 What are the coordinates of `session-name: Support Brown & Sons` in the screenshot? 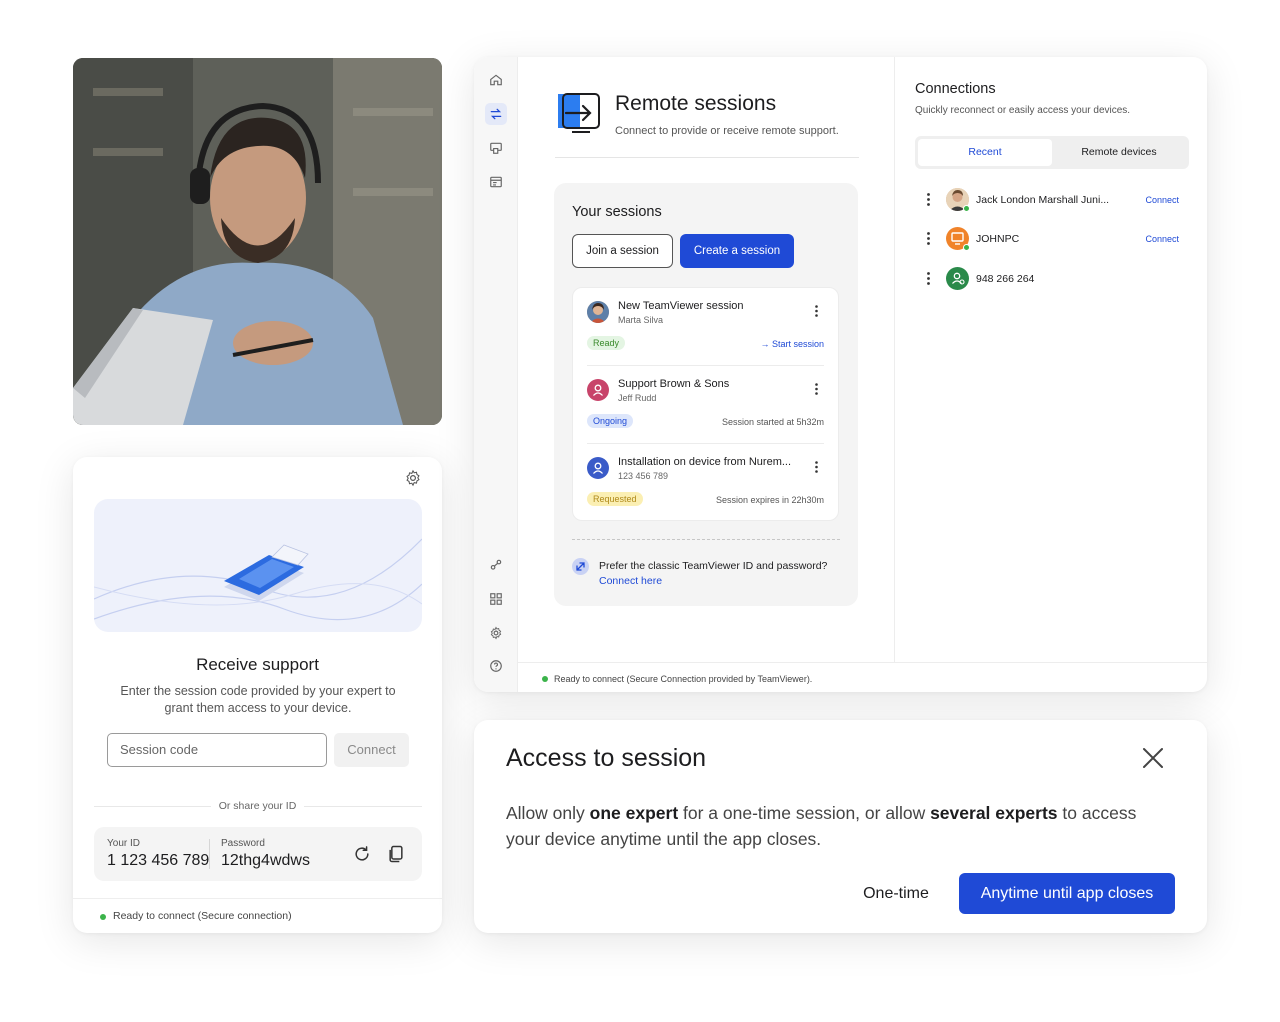 It's located at (674, 384).